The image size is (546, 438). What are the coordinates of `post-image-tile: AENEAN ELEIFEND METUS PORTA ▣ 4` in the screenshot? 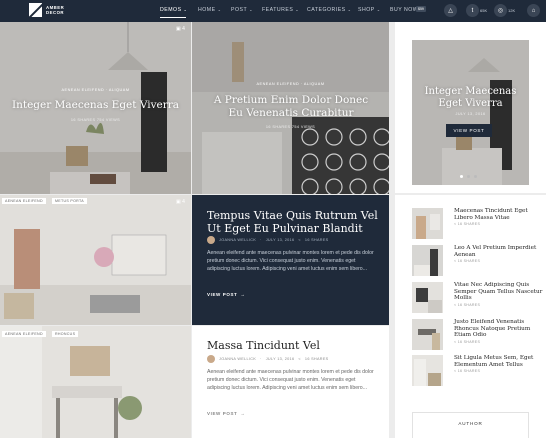 It's located at (95, 260).